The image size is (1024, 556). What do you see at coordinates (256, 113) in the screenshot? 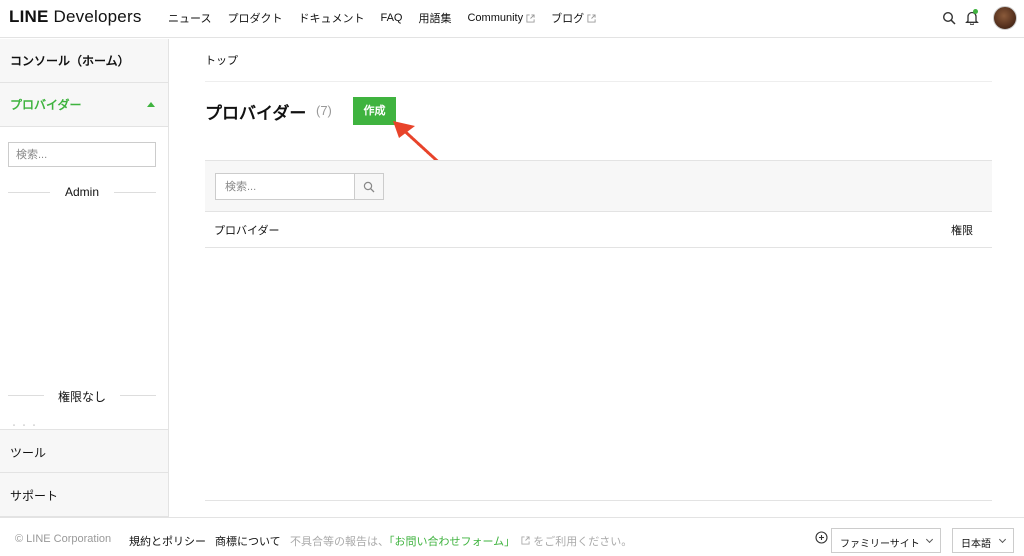
I see `page-title: プロバイダー` at bounding box center [256, 113].